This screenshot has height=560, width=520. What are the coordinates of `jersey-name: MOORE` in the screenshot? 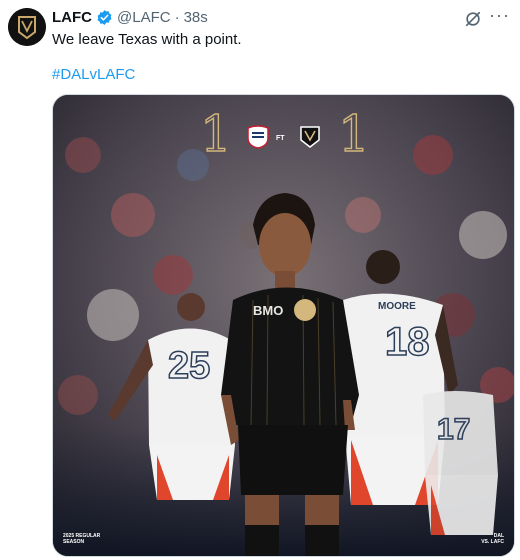 It's located at (397, 306).